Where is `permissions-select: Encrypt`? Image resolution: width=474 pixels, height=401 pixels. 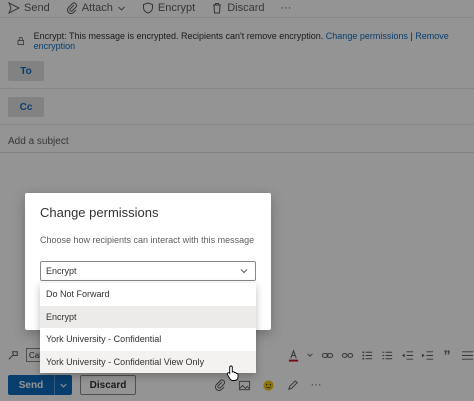 permissions-select: Encrypt is located at coordinates (148, 271).